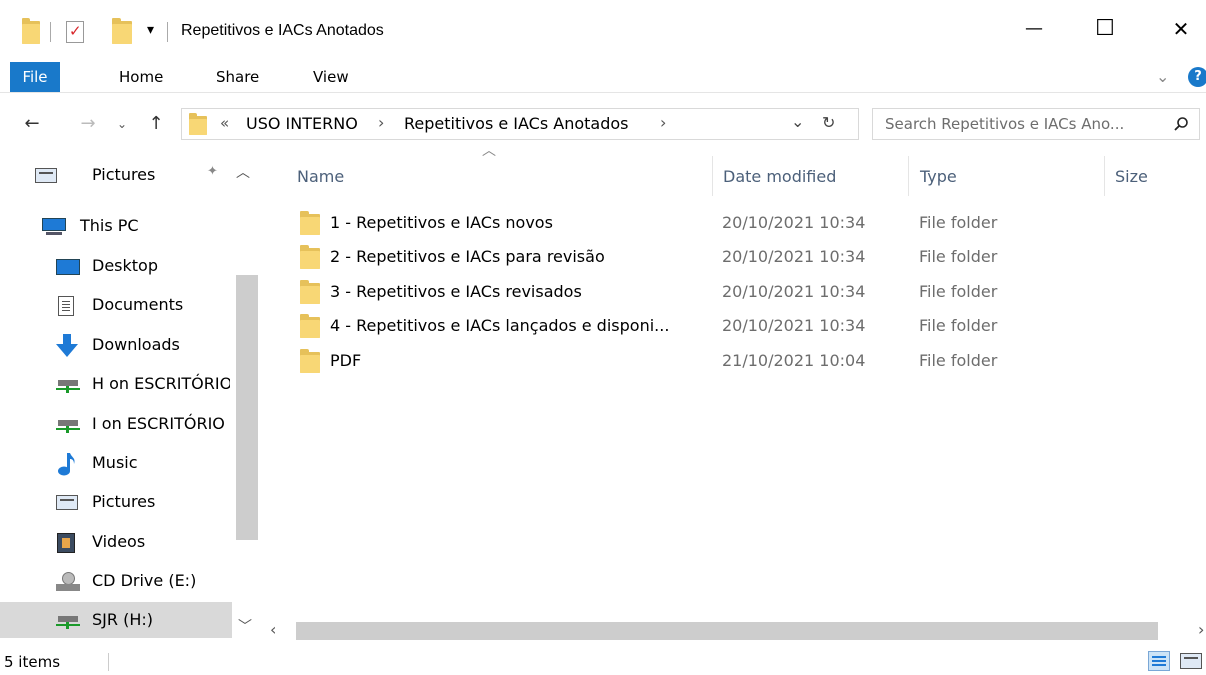 The image size is (1206, 675). Describe the element at coordinates (68, 582) in the screenshot. I see `cd-drive-icon` at that location.